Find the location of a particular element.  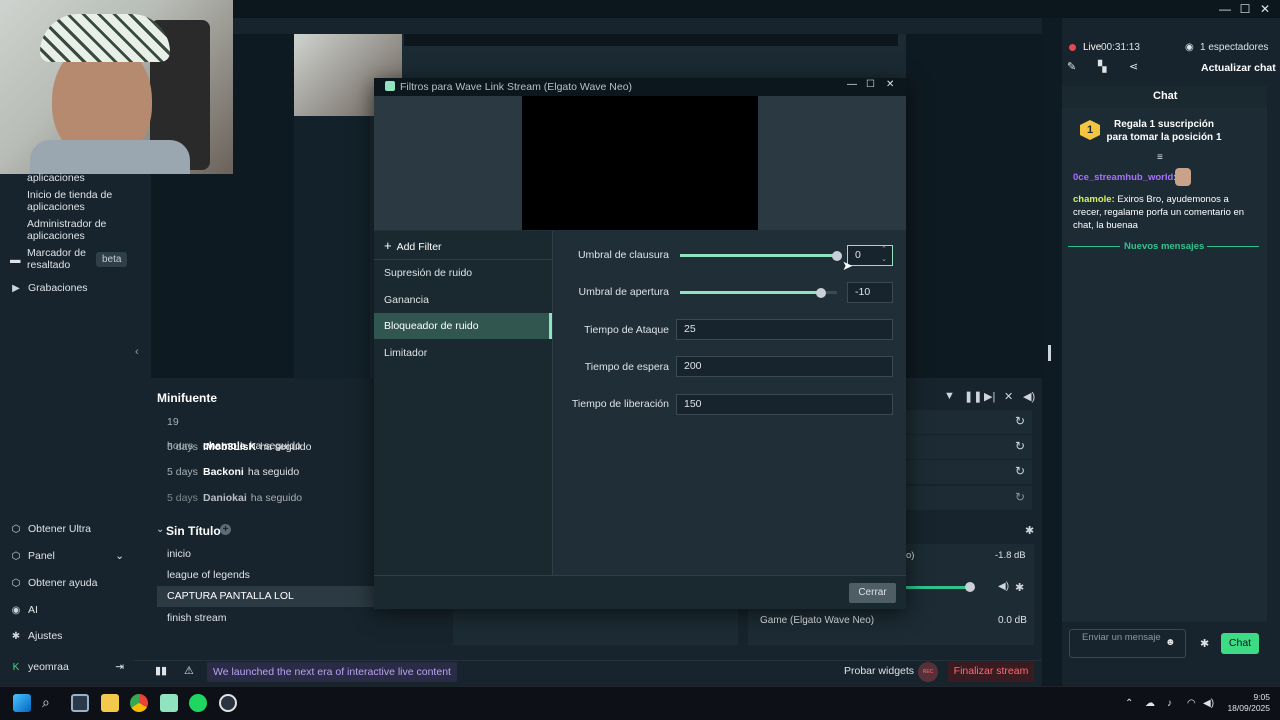

filter-item: Limitador is located at coordinates (463, 353).